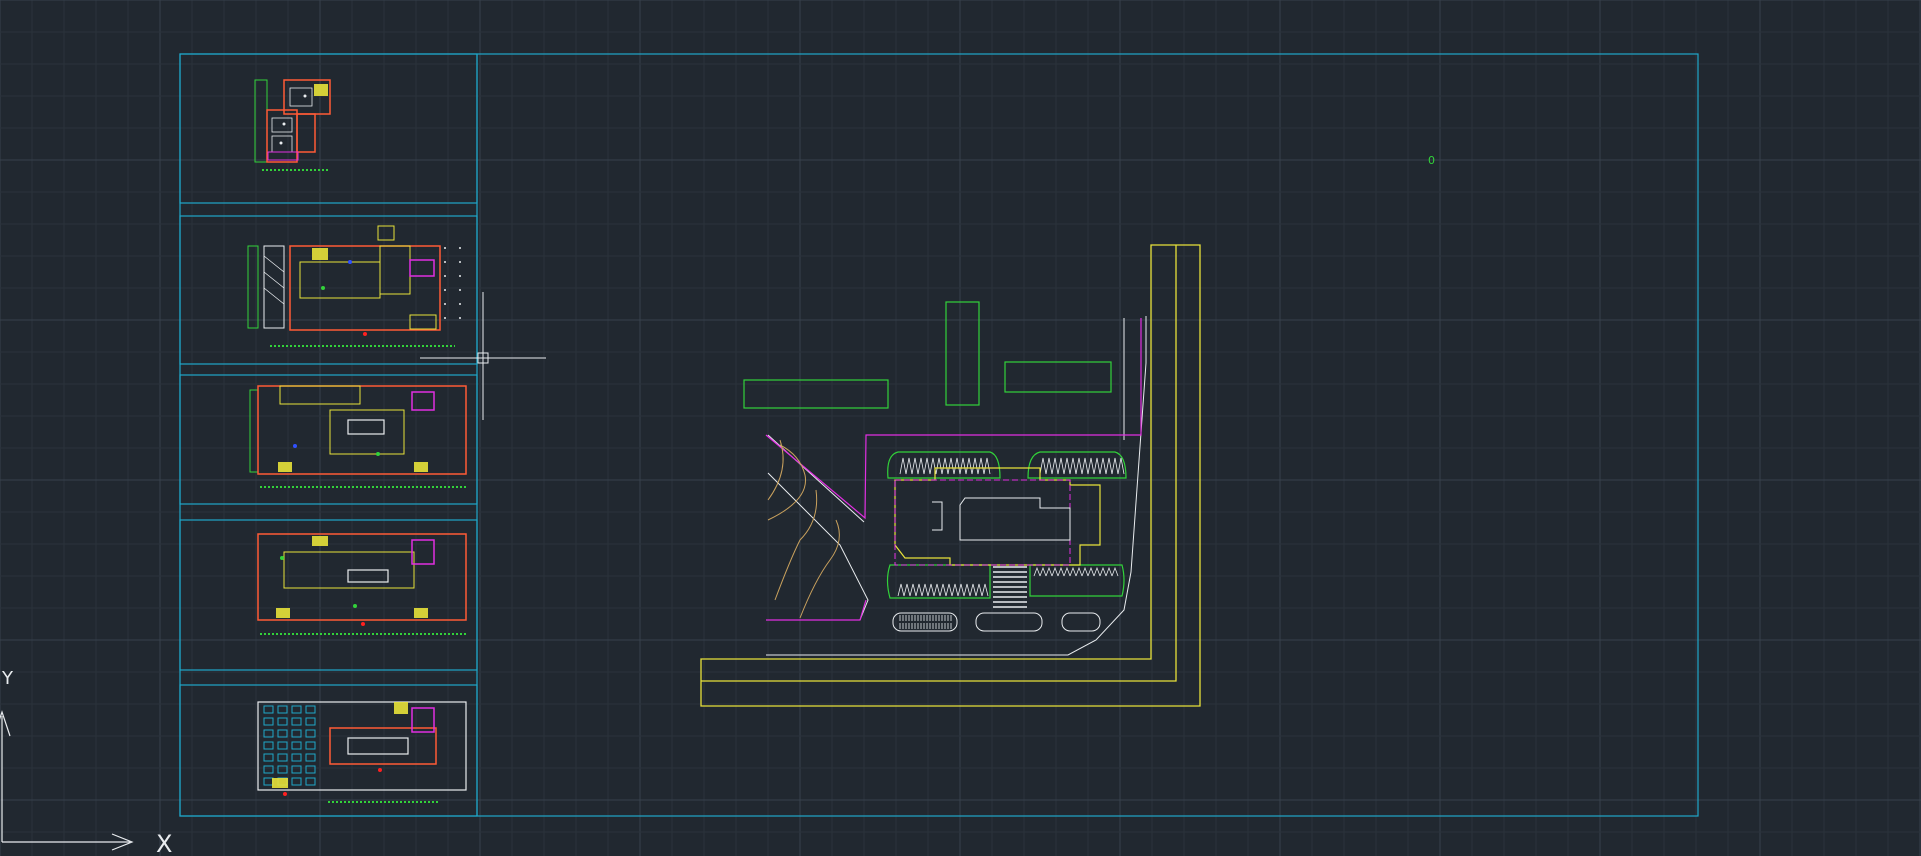 Image resolution: width=1921 pixels, height=856 pixels. What do you see at coordinates (1431, 160) in the screenshot?
I see `site-marker-label: 0` at bounding box center [1431, 160].